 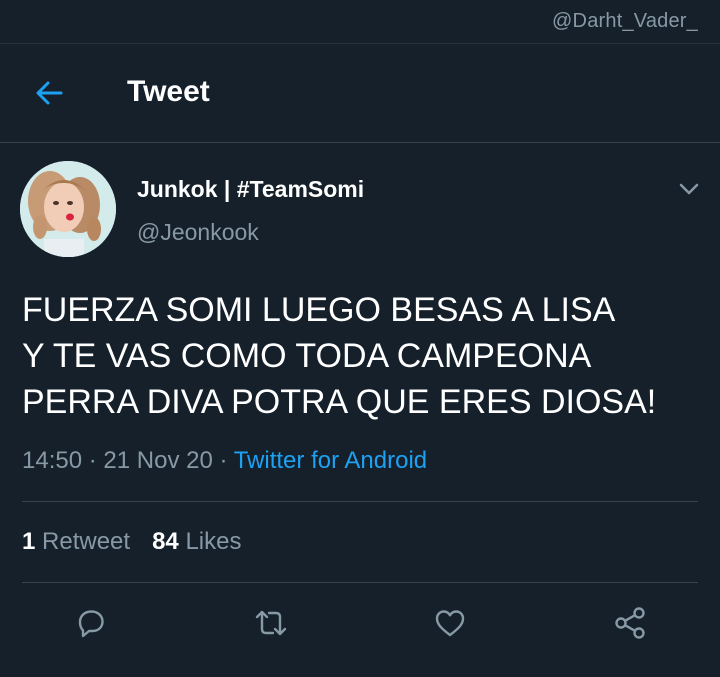 I want to click on like-button, so click(x=450, y=623).